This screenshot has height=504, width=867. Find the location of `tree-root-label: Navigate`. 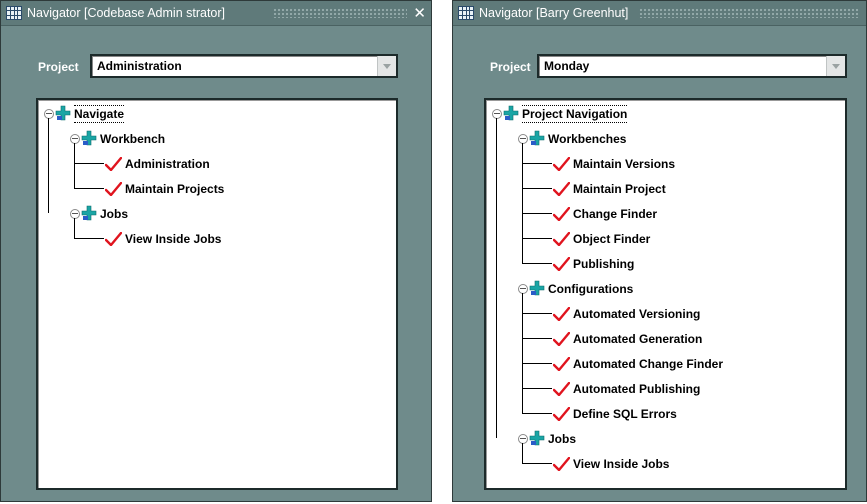

tree-root-label: Navigate is located at coordinates (99, 114).